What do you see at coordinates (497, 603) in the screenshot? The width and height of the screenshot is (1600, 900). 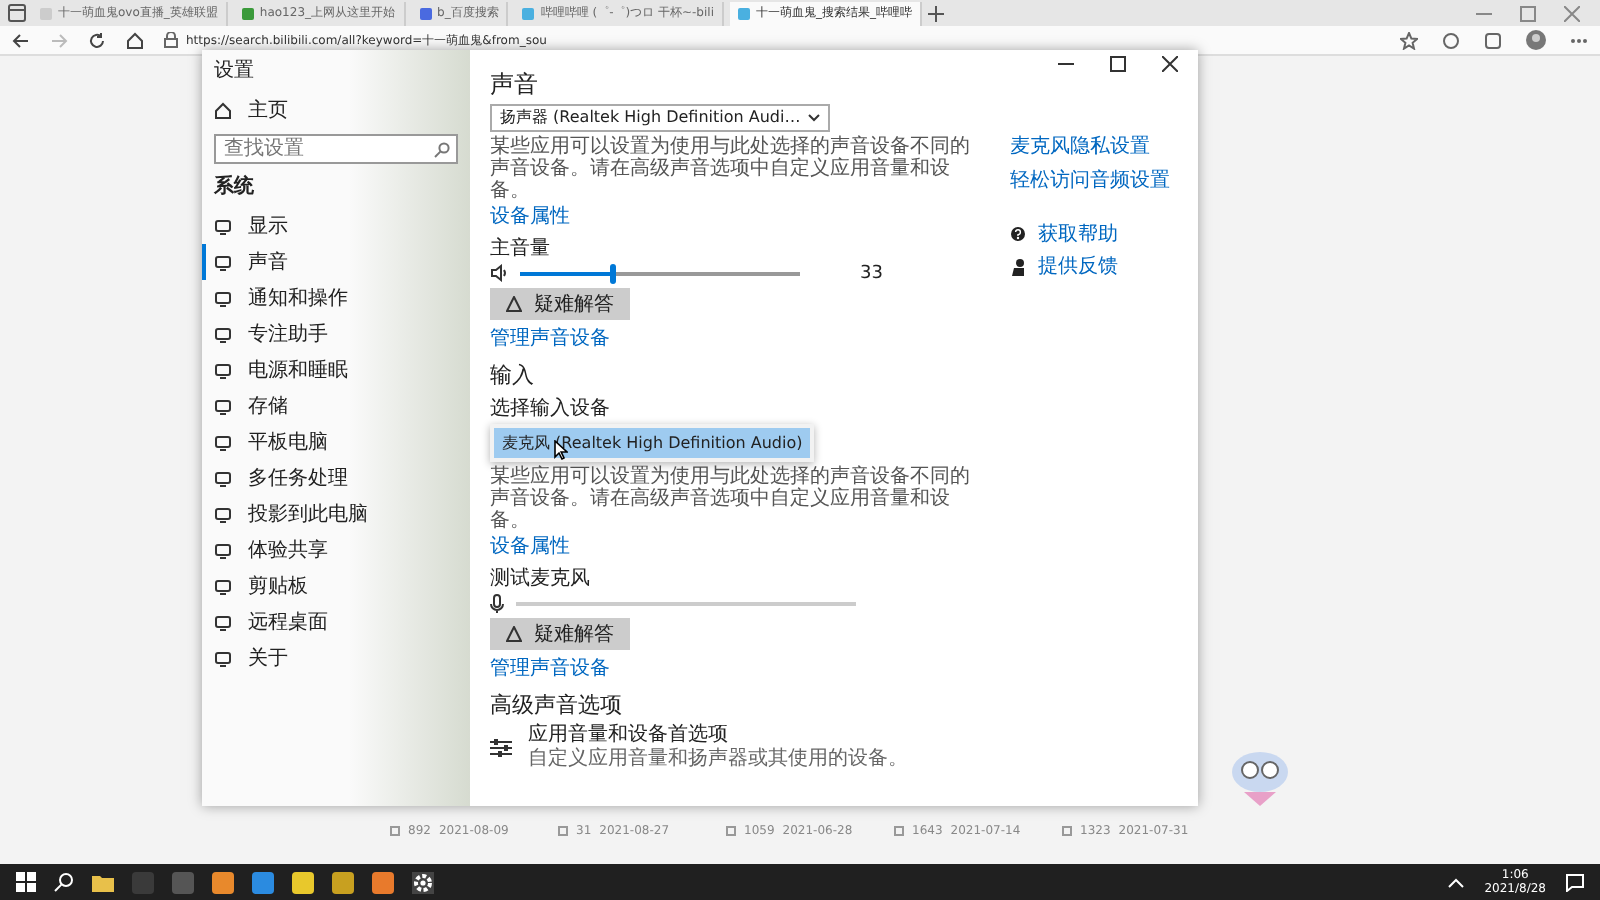 I see `microphone-icon` at bounding box center [497, 603].